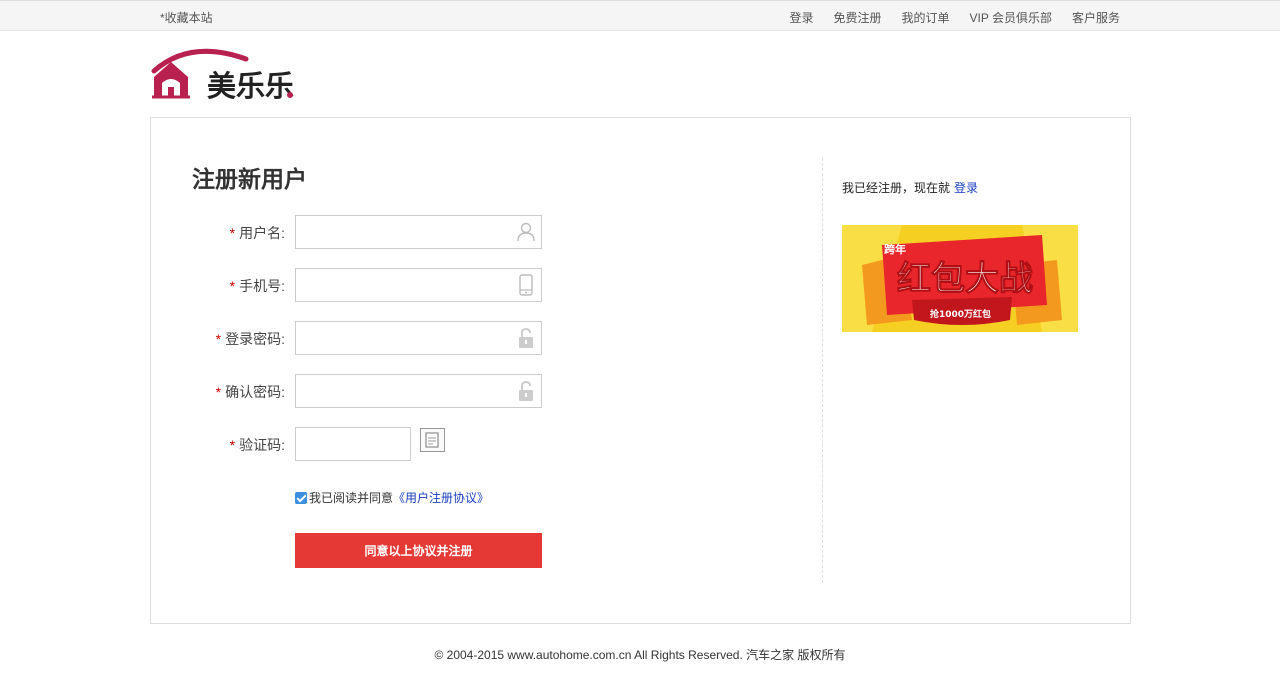 The image size is (1280, 681). I want to click on register-submit-button: 同意以上协议并注册, so click(418, 550).